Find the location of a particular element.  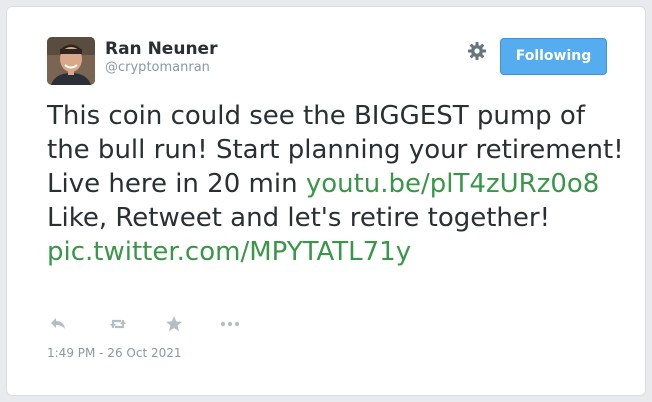

retweet-icon is located at coordinates (118, 324).